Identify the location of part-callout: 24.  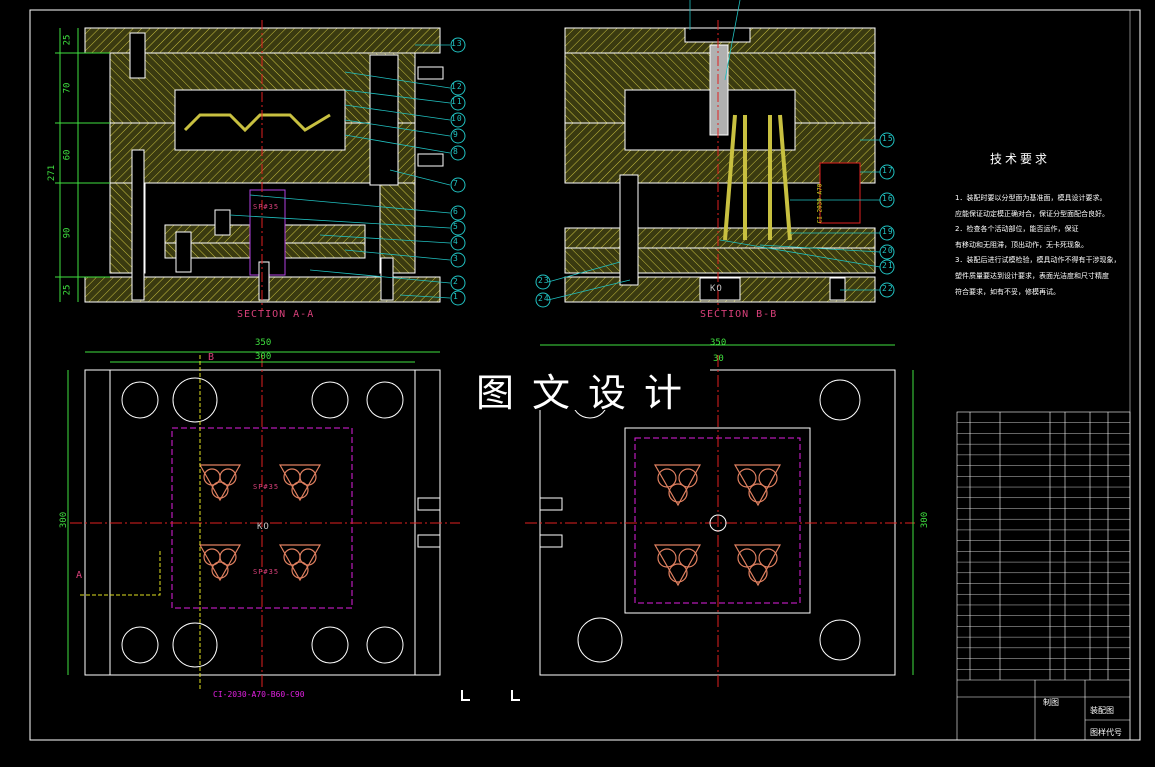
(544, 298).